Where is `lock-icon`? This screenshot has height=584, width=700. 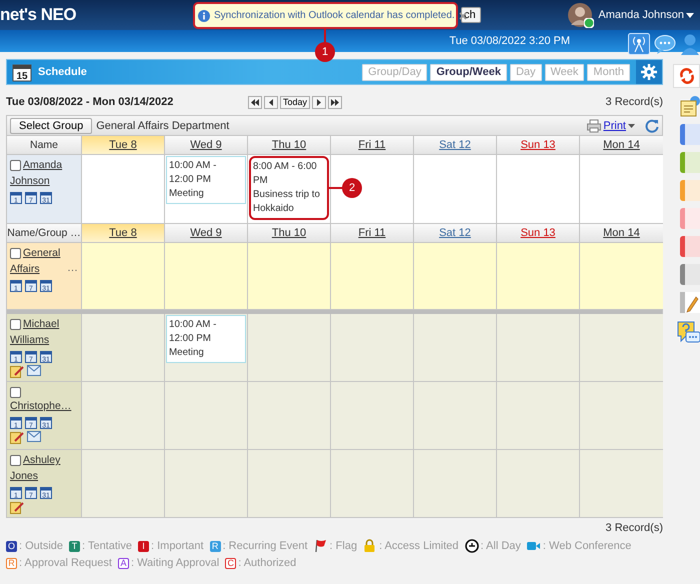 lock-icon is located at coordinates (370, 546).